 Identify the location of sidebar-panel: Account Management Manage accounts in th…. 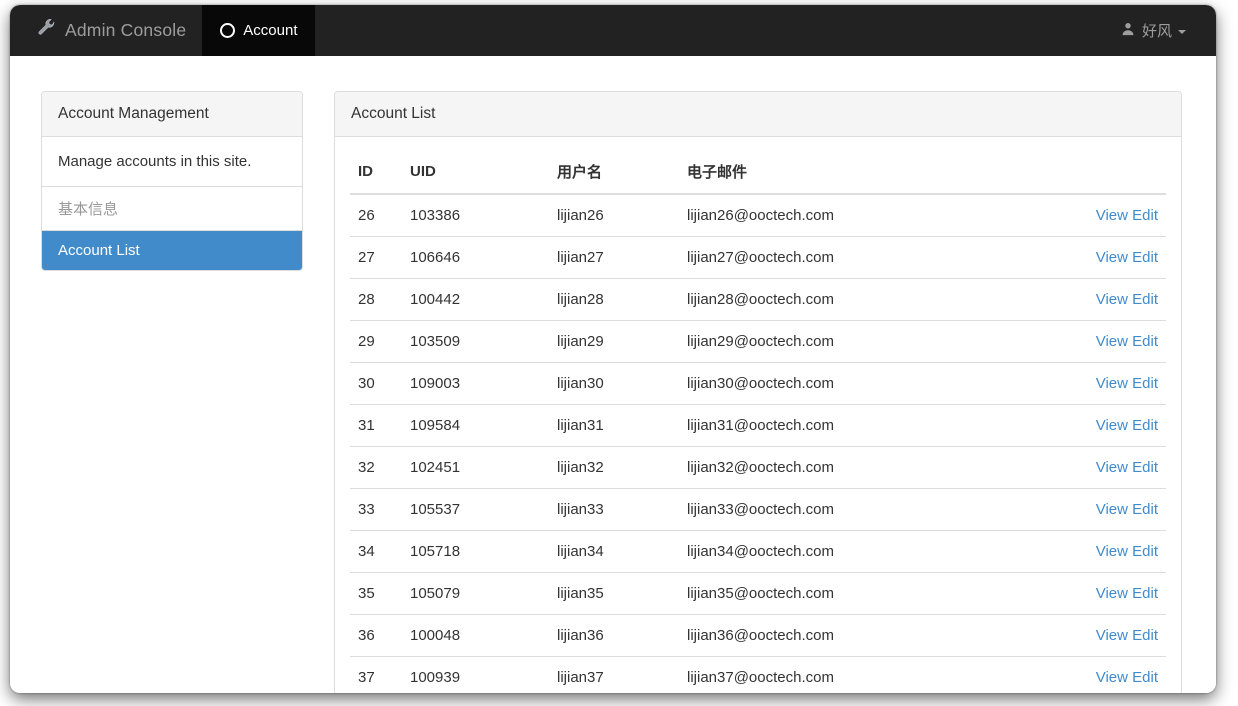
(172, 181).